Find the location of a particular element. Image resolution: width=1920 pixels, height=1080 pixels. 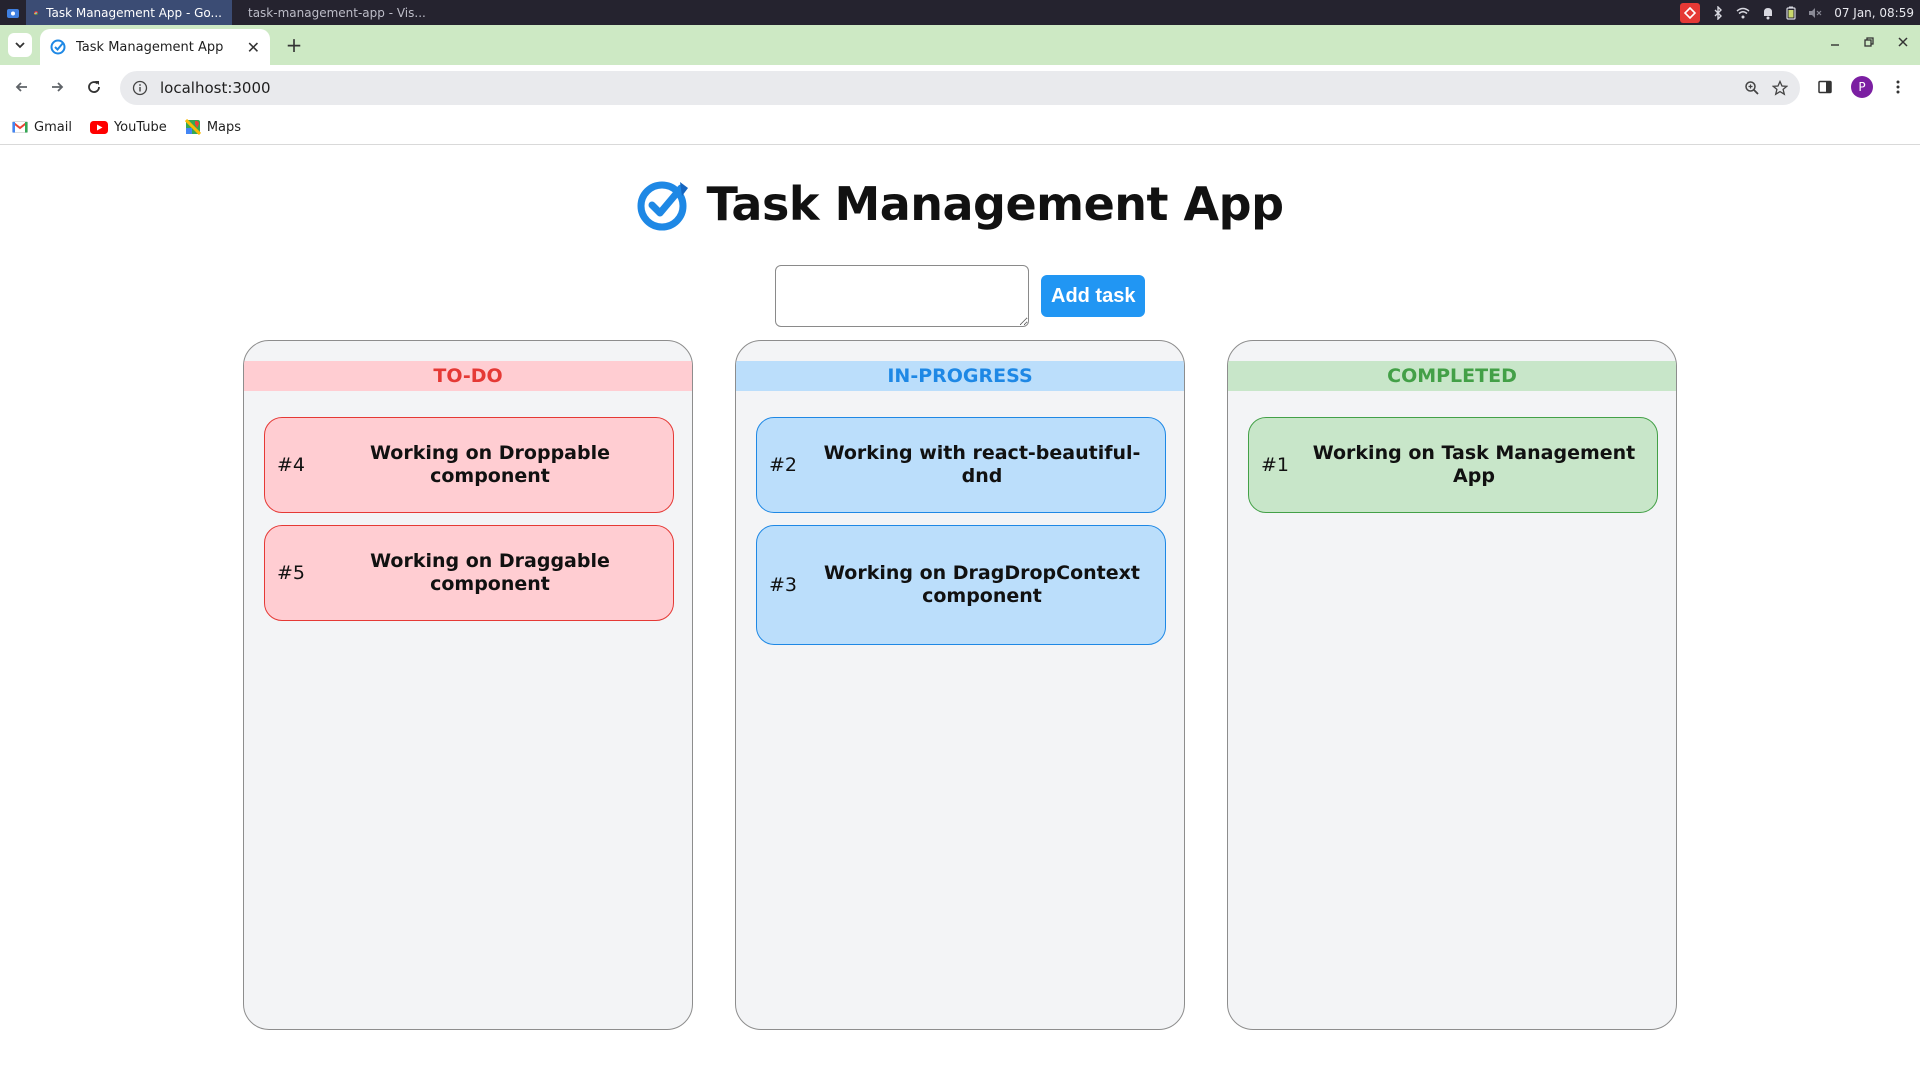

task-id: #2 is located at coordinates (783, 465).